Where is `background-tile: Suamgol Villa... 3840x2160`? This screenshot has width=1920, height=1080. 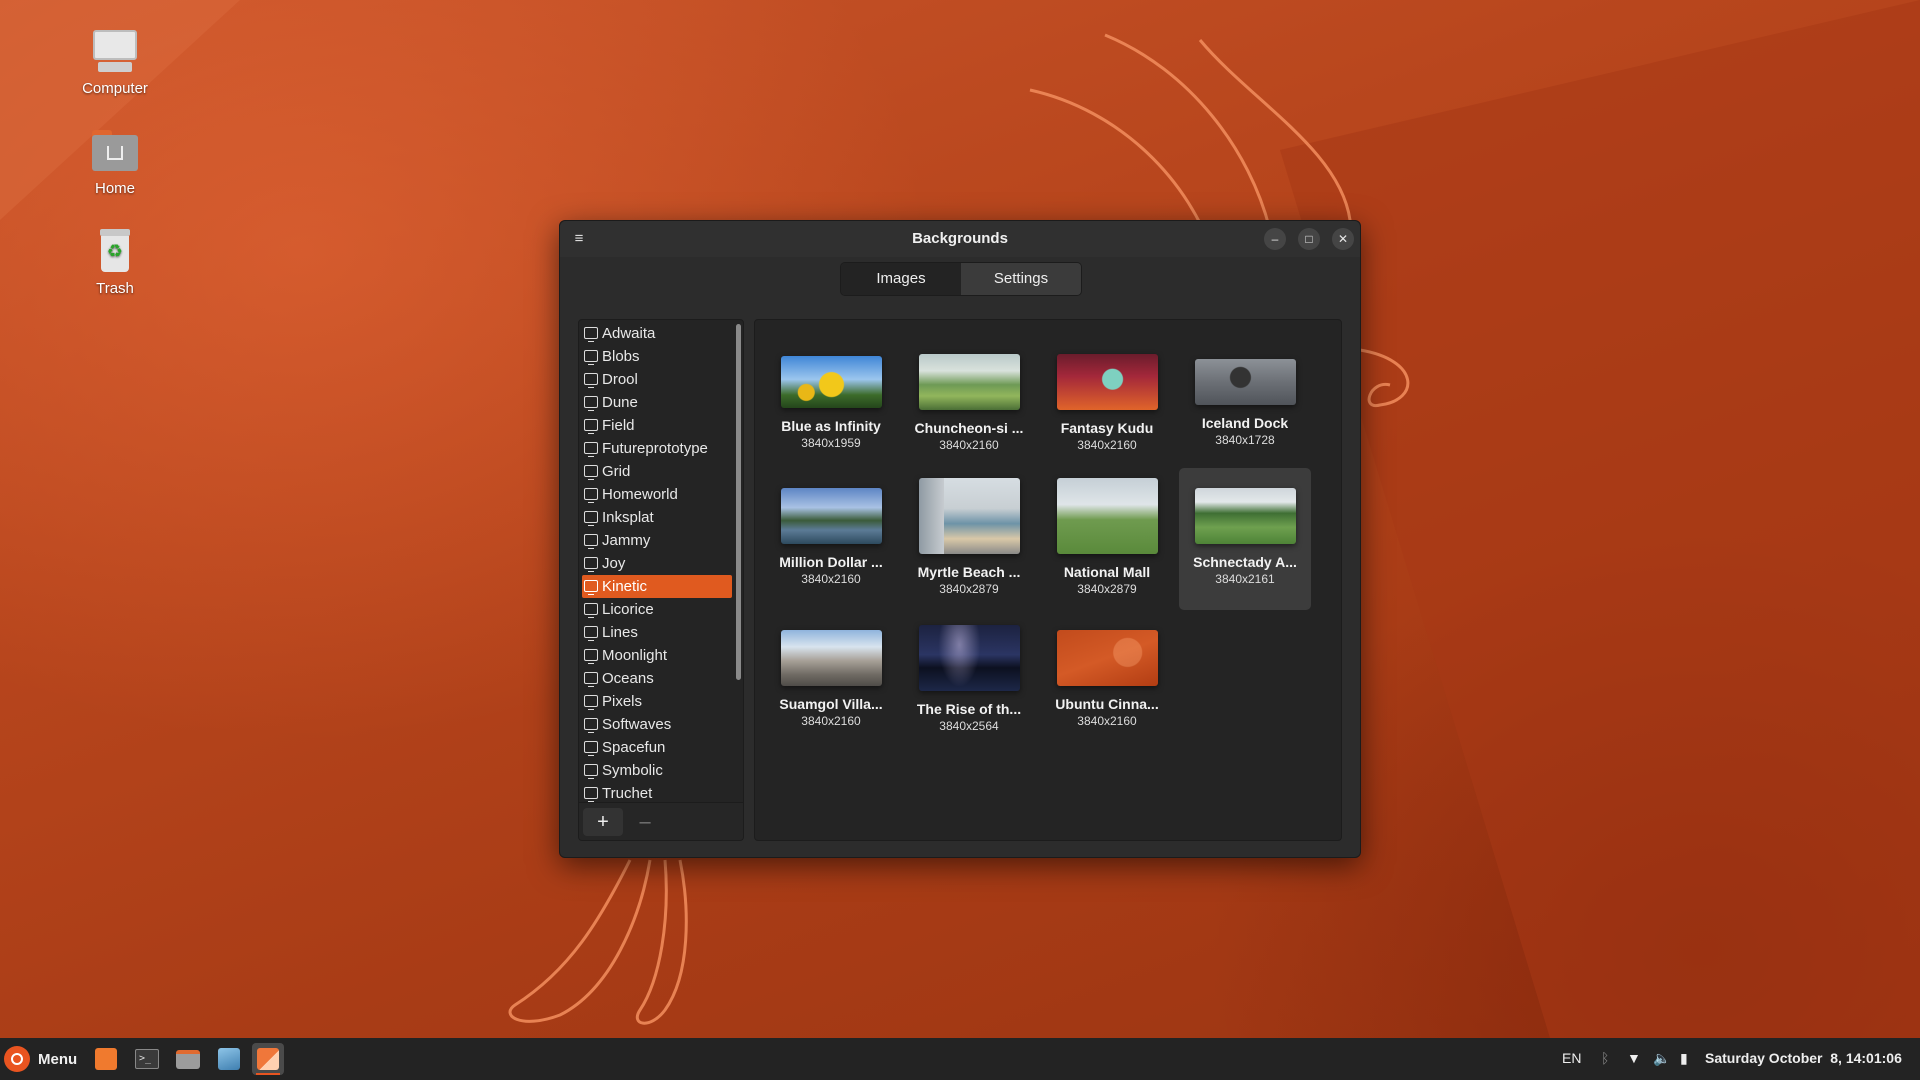
background-tile: Suamgol Villa... 3840x2160 is located at coordinates (831, 681).